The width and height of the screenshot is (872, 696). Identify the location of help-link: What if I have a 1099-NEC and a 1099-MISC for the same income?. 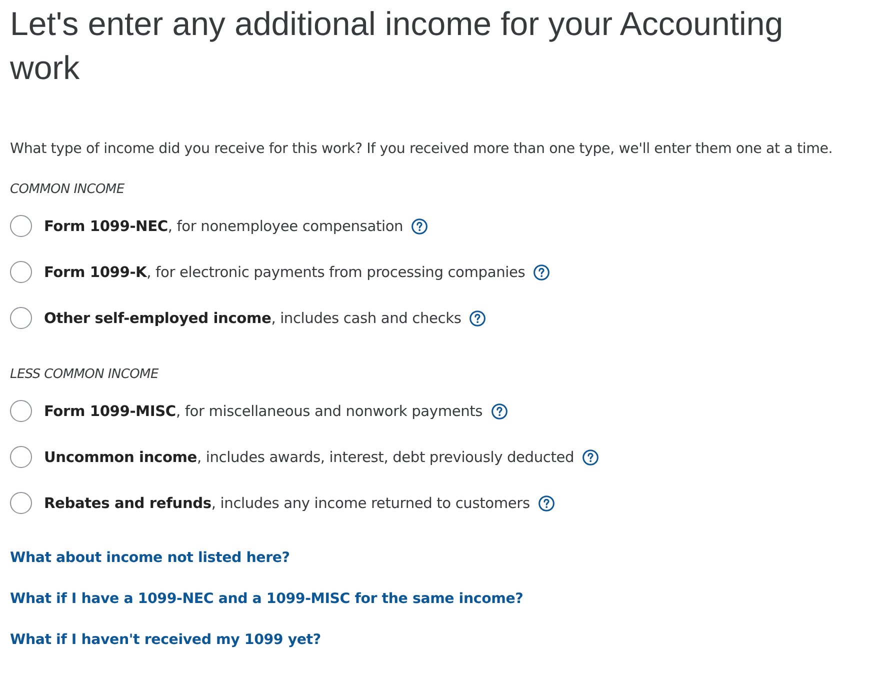
(267, 599).